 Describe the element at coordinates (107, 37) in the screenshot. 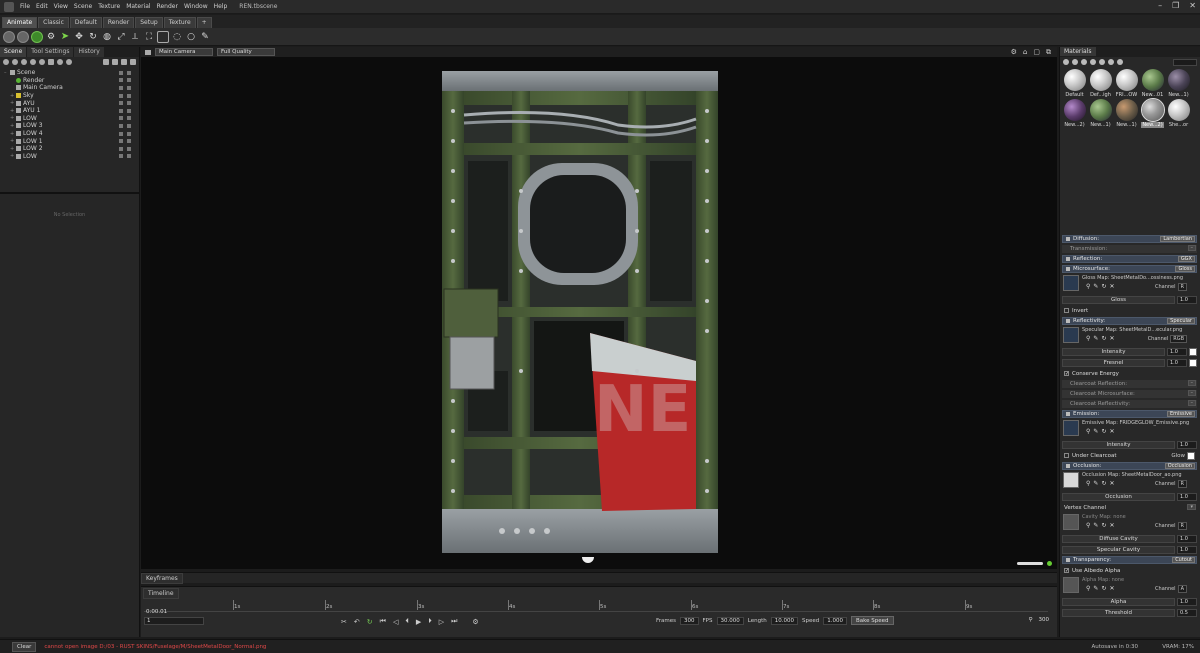

I see `globe-tool-icon: ◍` at that location.